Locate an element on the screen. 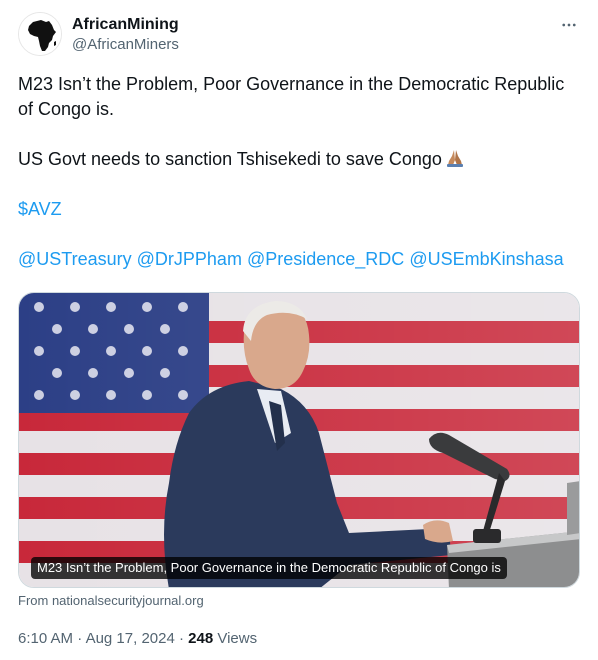 This screenshot has height=660, width=598. views-label: Views is located at coordinates (237, 638).